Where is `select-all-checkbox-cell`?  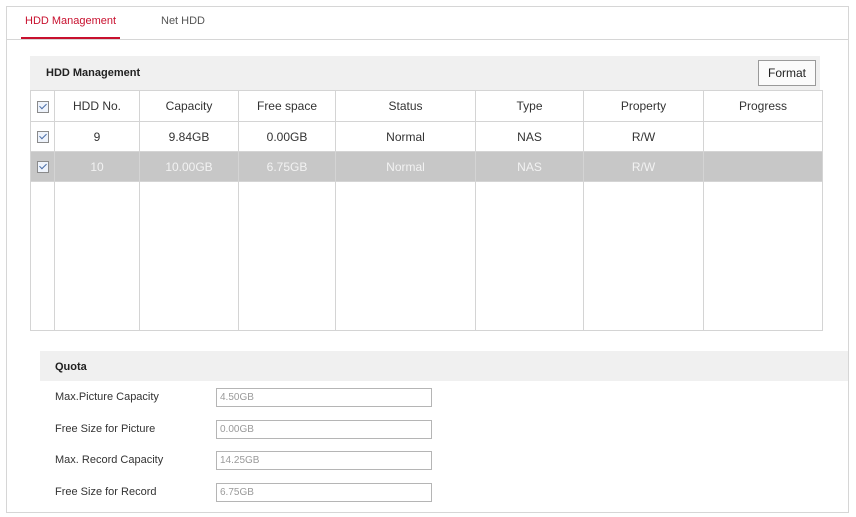 select-all-checkbox-cell is located at coordinates (42, 106).